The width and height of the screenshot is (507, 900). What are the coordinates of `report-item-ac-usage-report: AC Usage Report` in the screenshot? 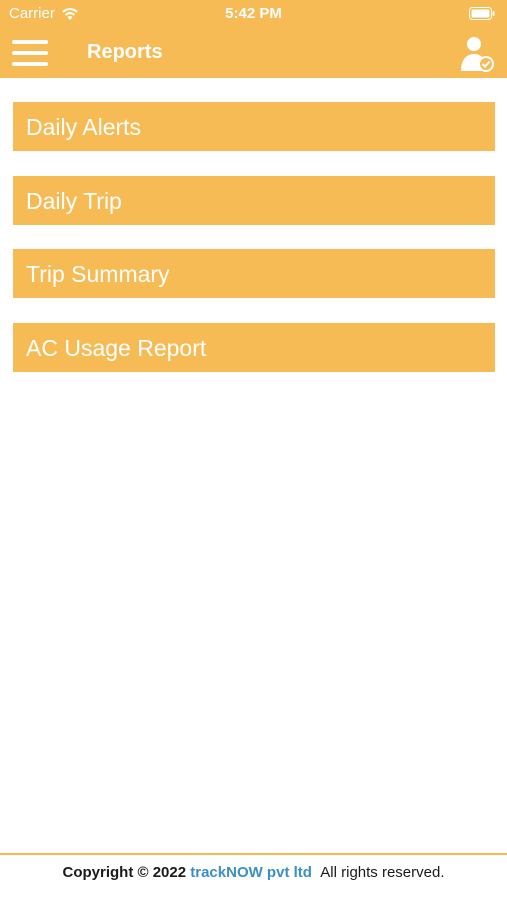 It's located at (254, 347).